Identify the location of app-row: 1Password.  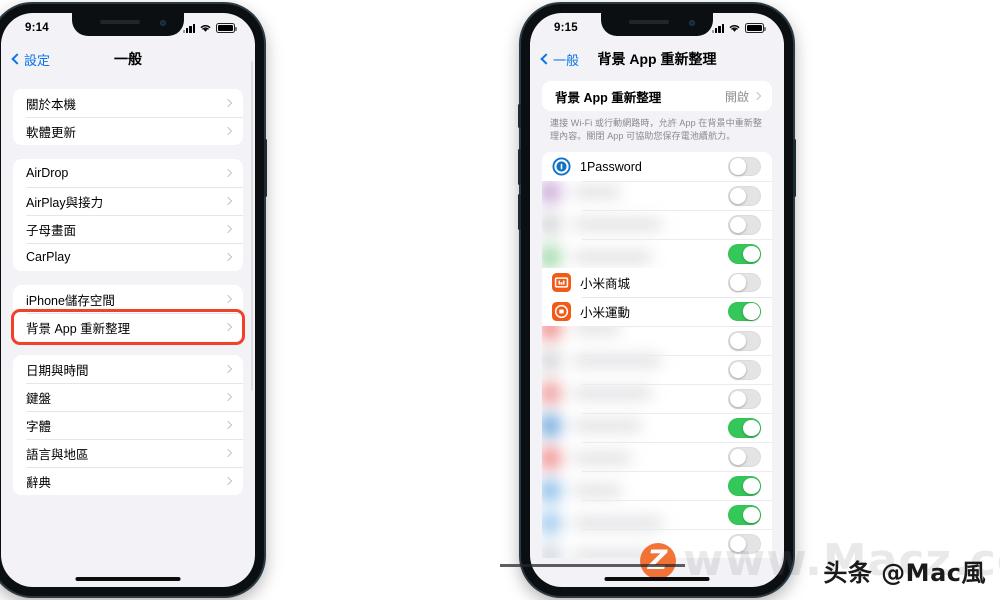
(657, 167).